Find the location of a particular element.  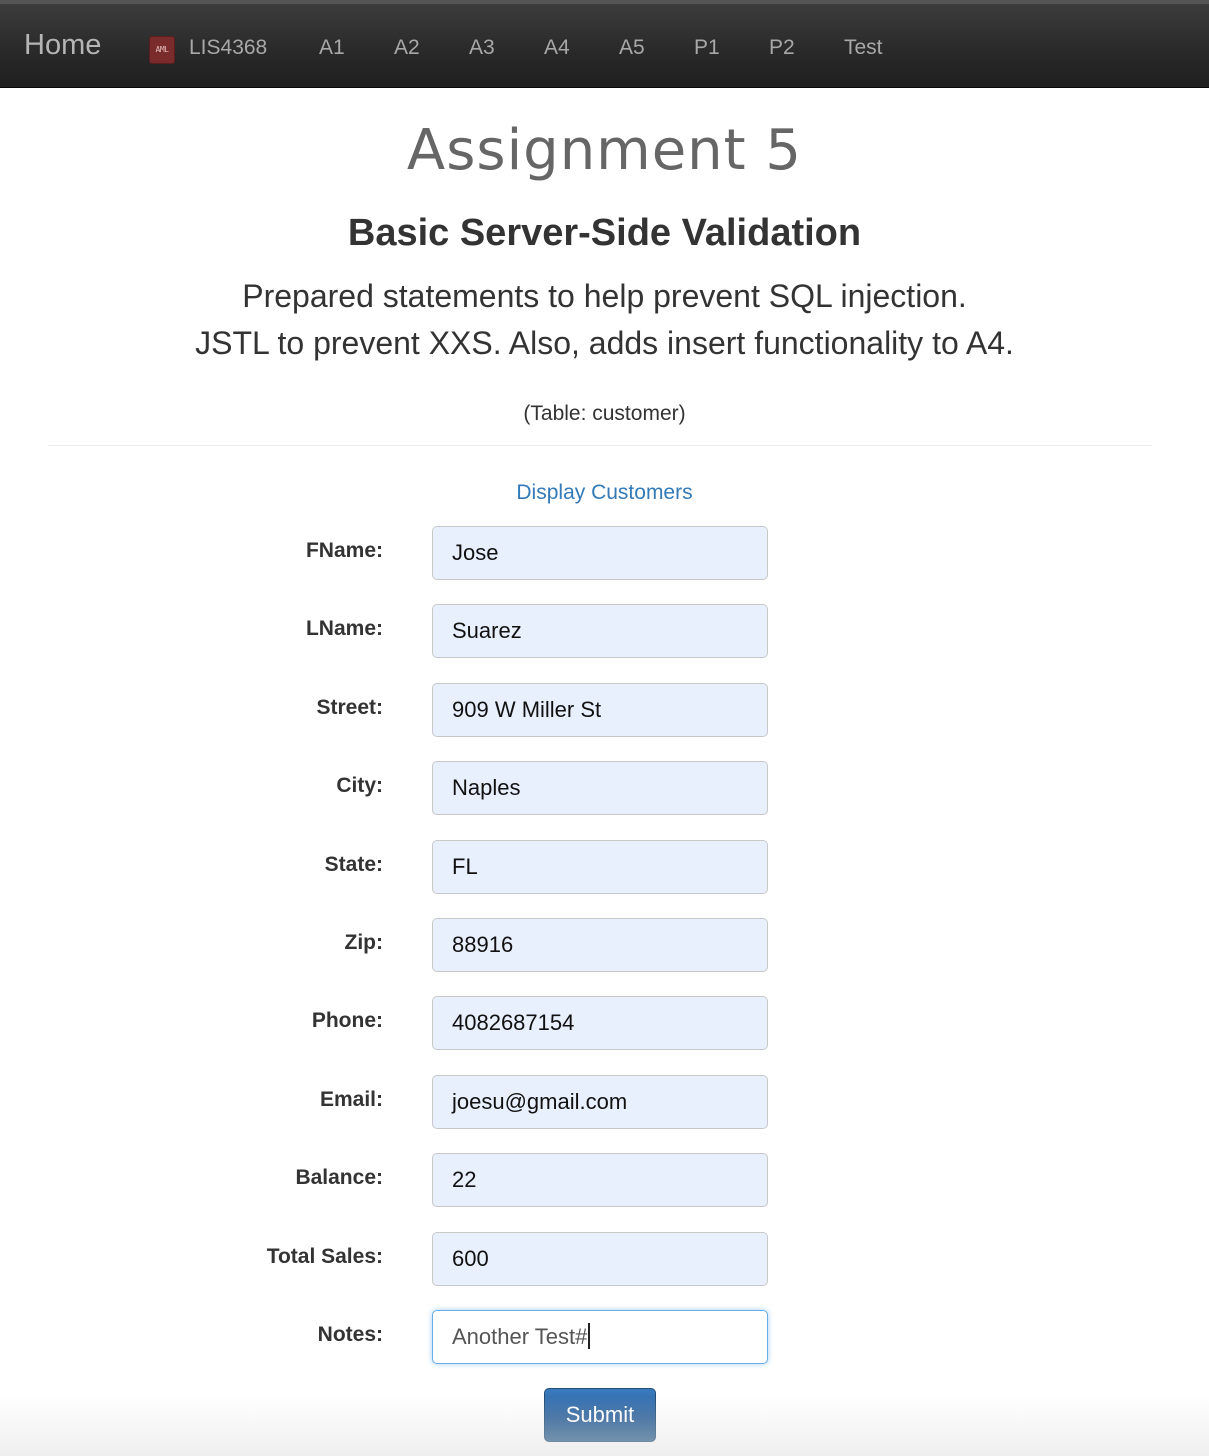

balance-label: Balance: is located at coordinates (339, 1177).